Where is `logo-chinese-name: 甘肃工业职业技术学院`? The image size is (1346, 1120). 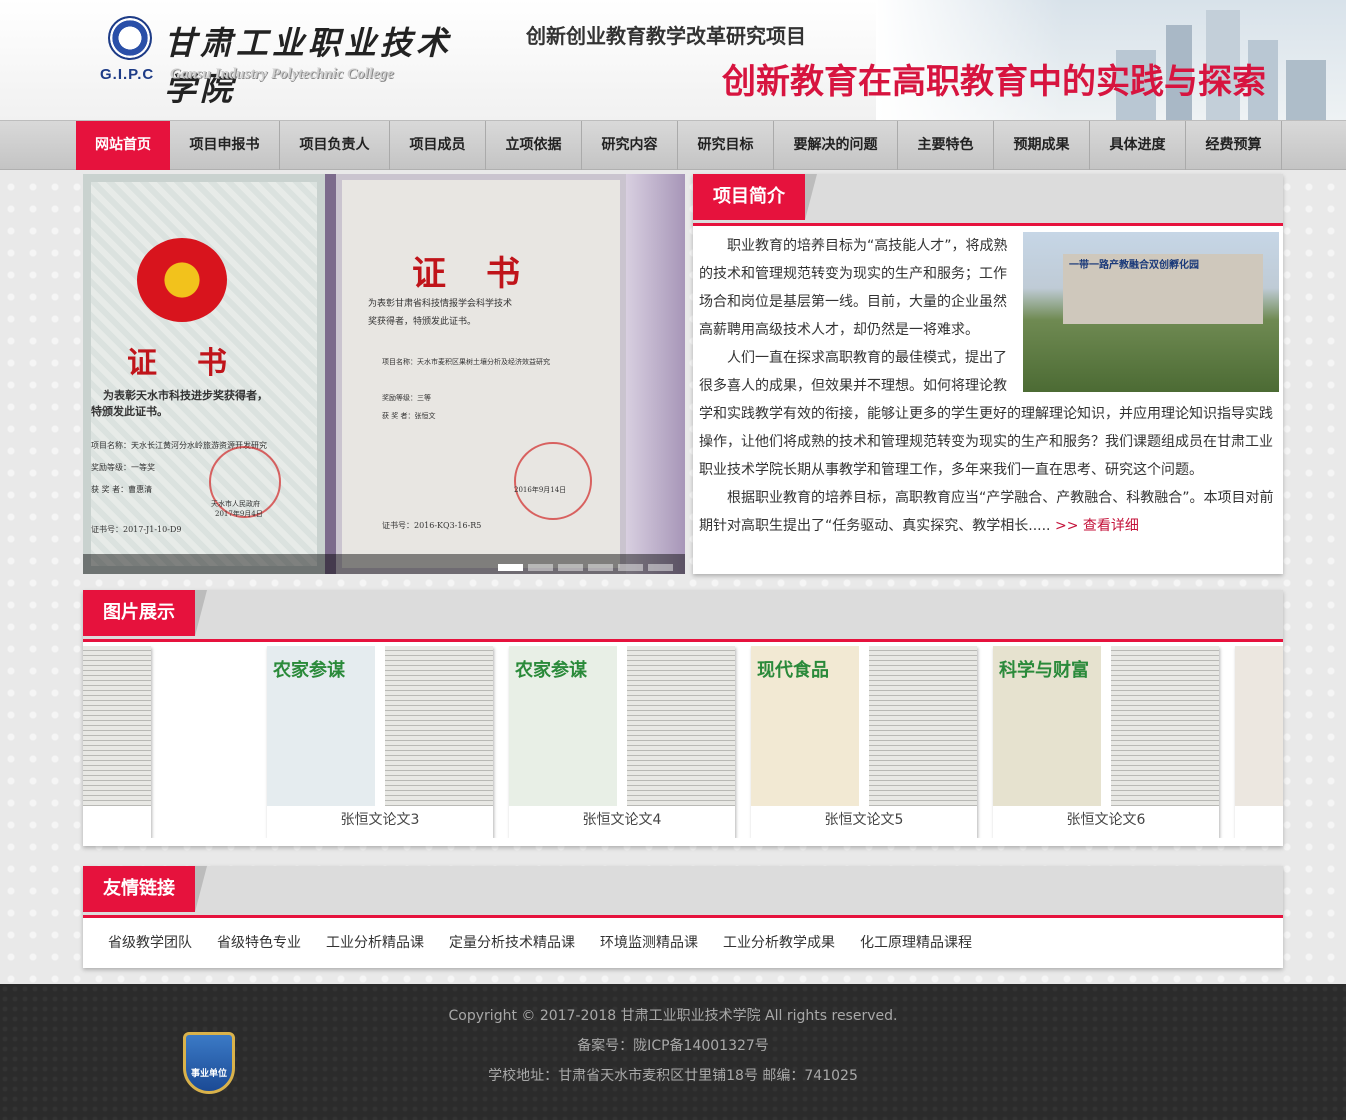
logo-chinese-name: 甘肃工业职业技术学院 is located at coordinates (308, 66).